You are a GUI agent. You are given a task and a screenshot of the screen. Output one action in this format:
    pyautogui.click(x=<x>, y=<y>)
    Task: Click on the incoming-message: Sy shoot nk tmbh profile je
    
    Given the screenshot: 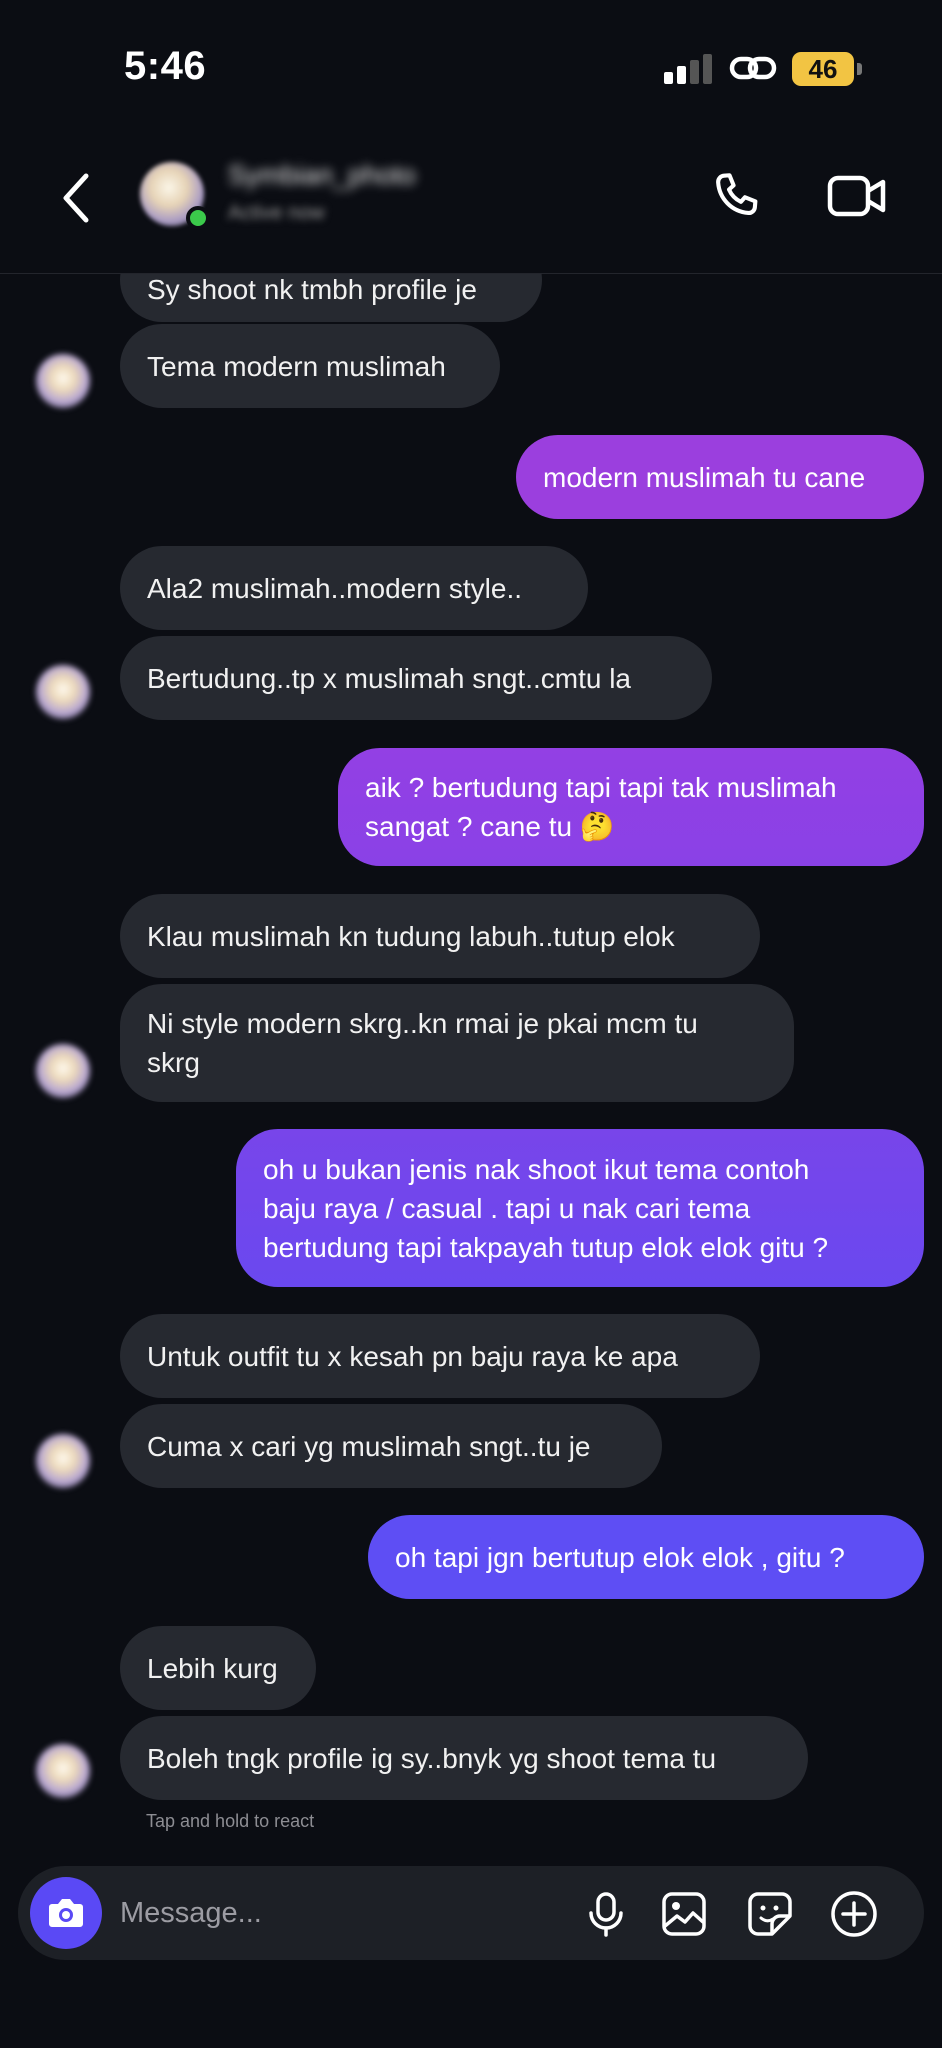 What is the action you would take?
    pyautogui.click(x=331, y=298)
    